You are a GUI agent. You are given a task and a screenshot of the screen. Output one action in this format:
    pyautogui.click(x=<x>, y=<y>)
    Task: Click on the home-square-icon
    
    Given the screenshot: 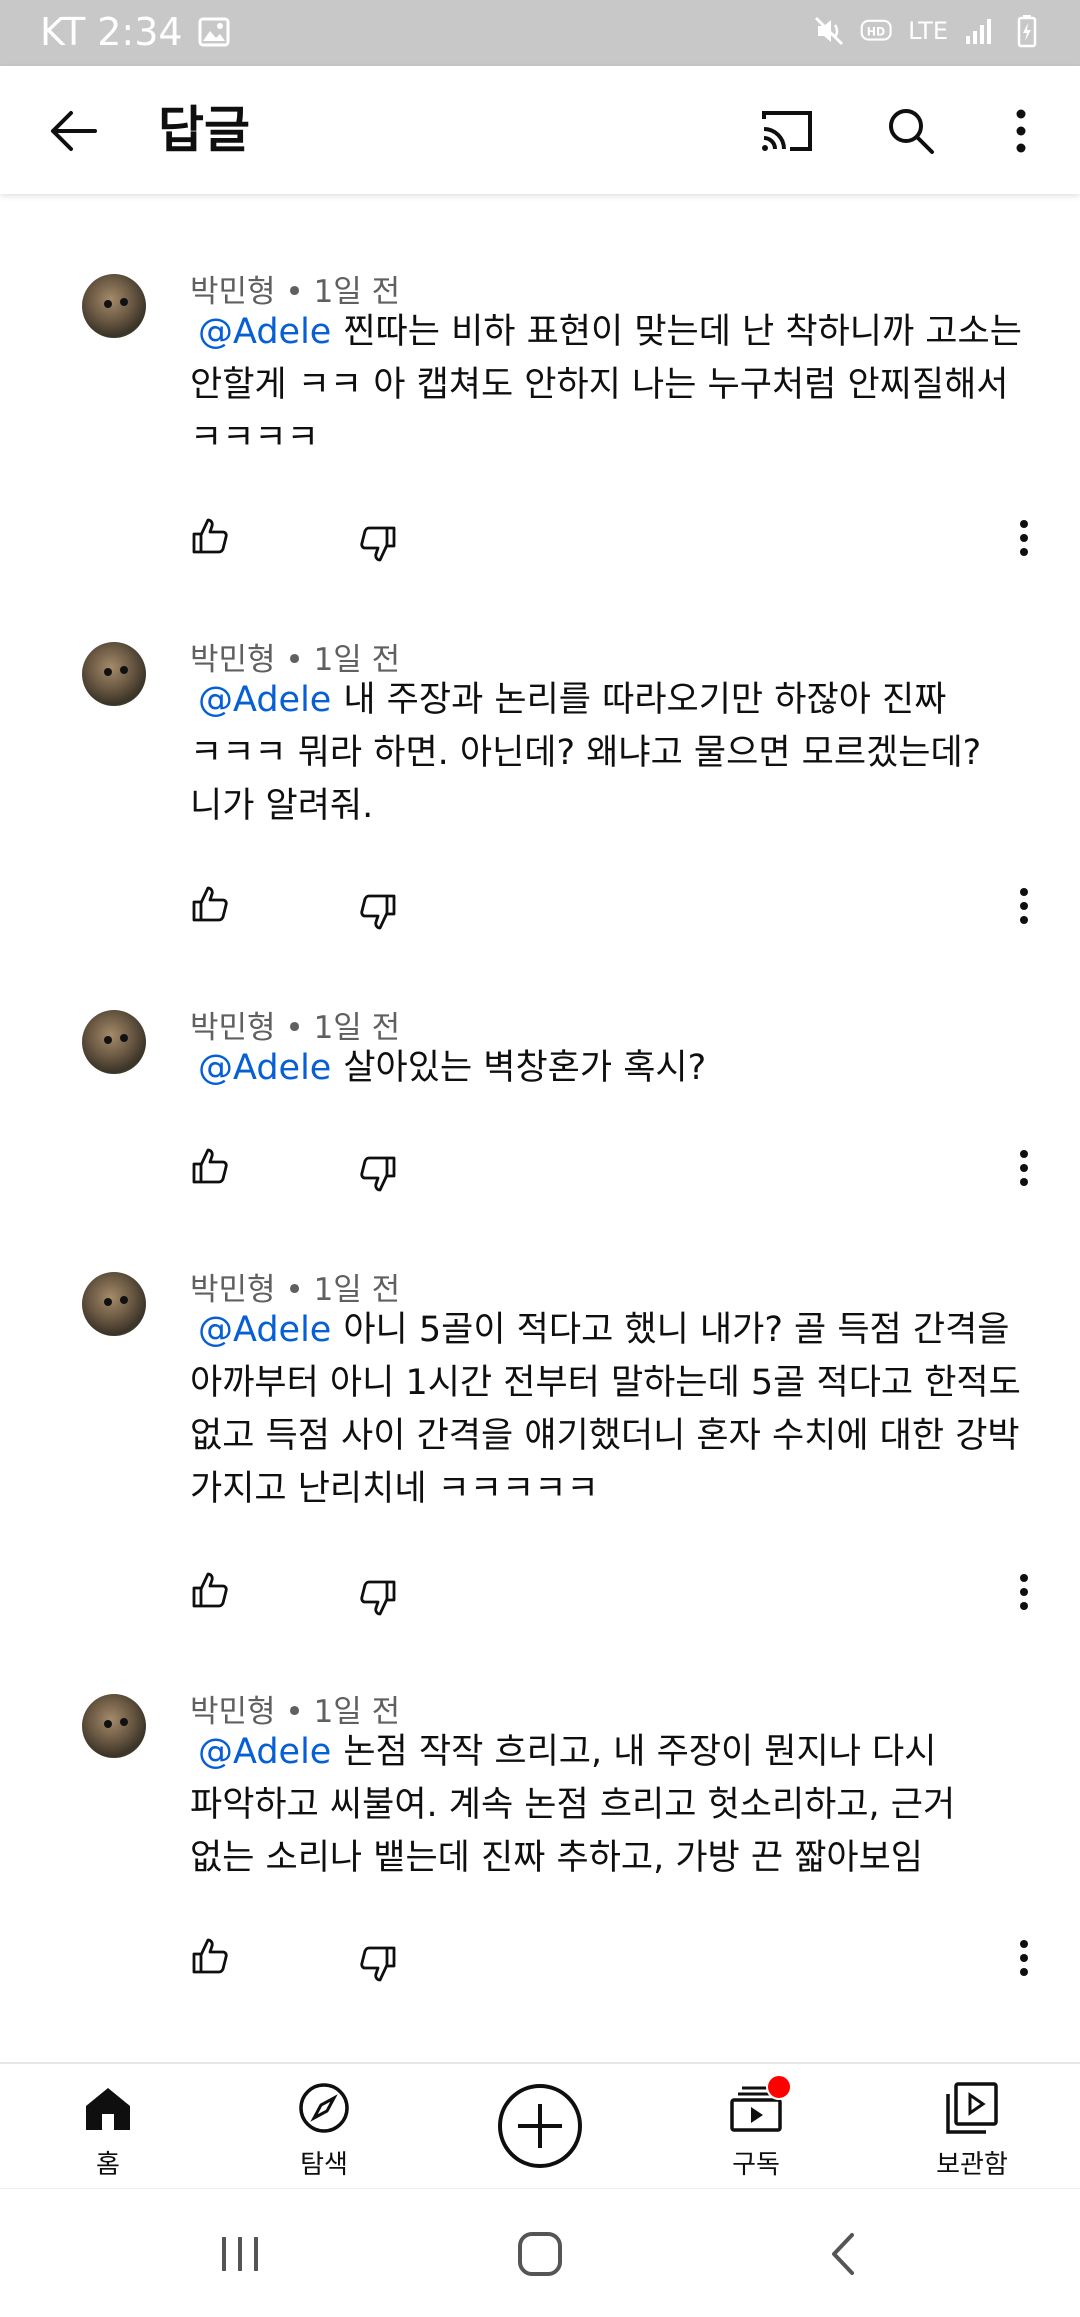 What is the action you would take?
    pyautogui.click(x=540, y=2254)
    